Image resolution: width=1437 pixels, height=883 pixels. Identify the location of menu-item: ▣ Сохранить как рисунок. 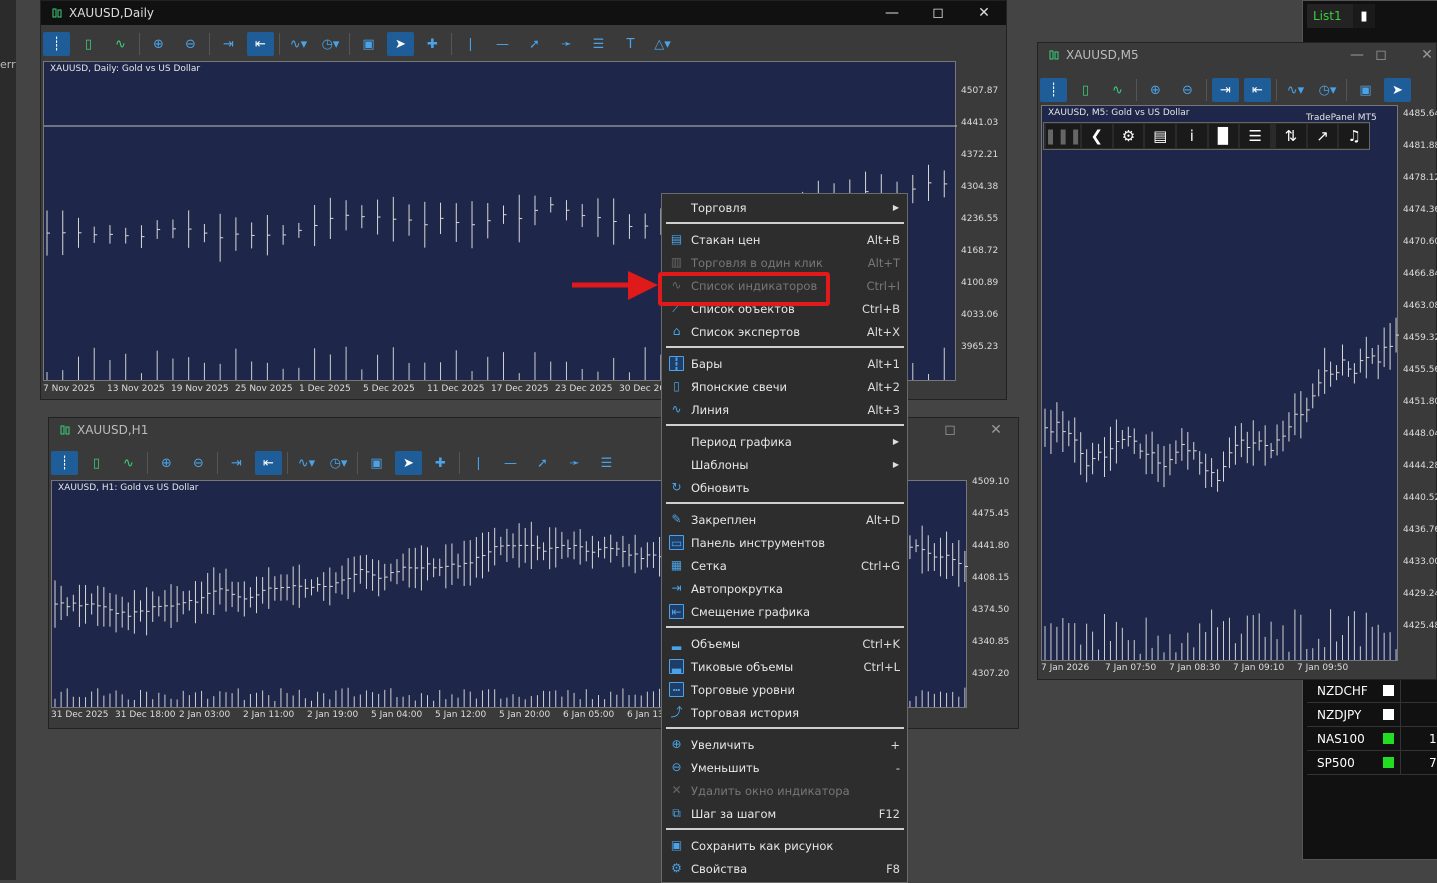
(784, 845).